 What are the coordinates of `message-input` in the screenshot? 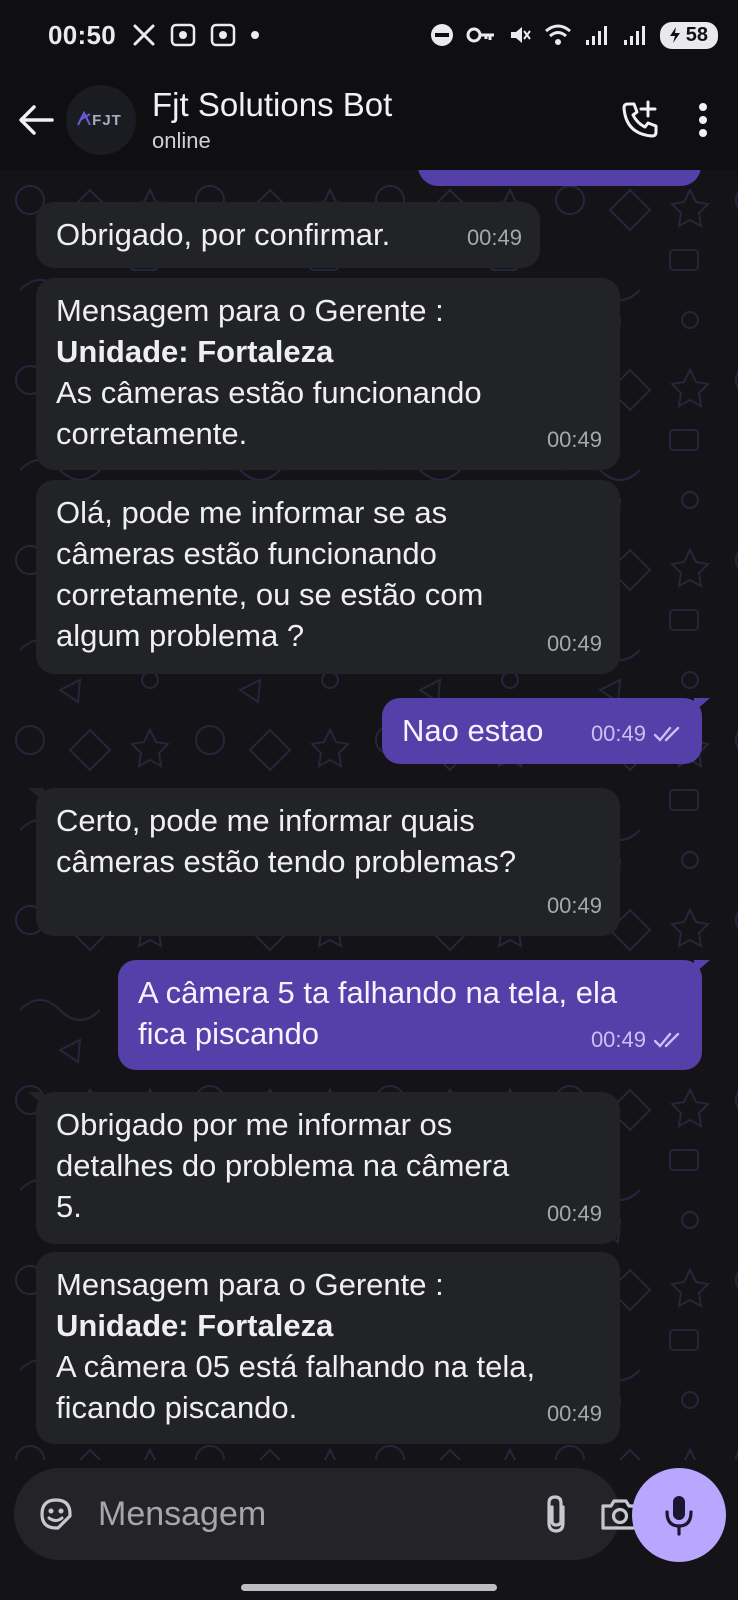 It's located at (319, 1514).